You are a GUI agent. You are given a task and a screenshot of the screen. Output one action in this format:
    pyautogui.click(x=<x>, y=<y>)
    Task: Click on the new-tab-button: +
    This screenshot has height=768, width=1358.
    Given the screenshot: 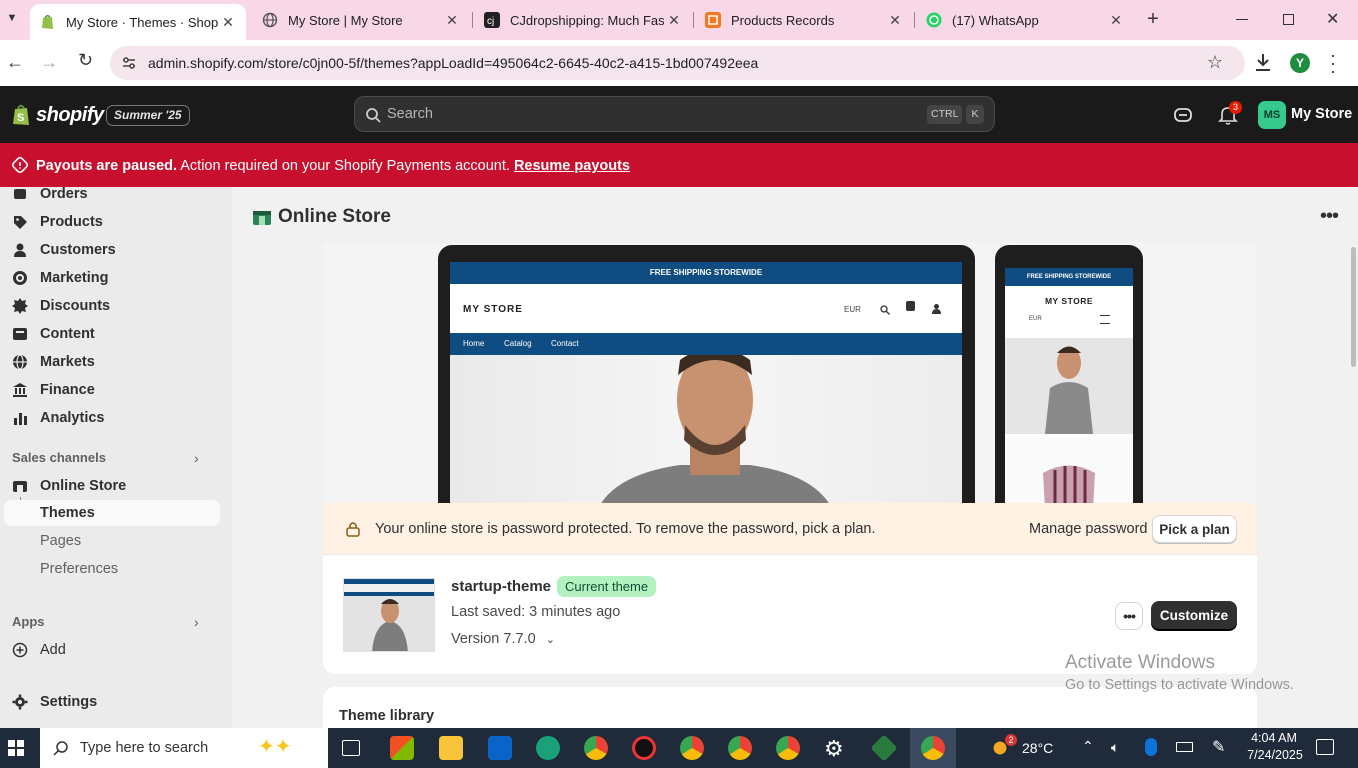 What is the action you would take?
    pyautogui.click(x=1153, y=19)
    